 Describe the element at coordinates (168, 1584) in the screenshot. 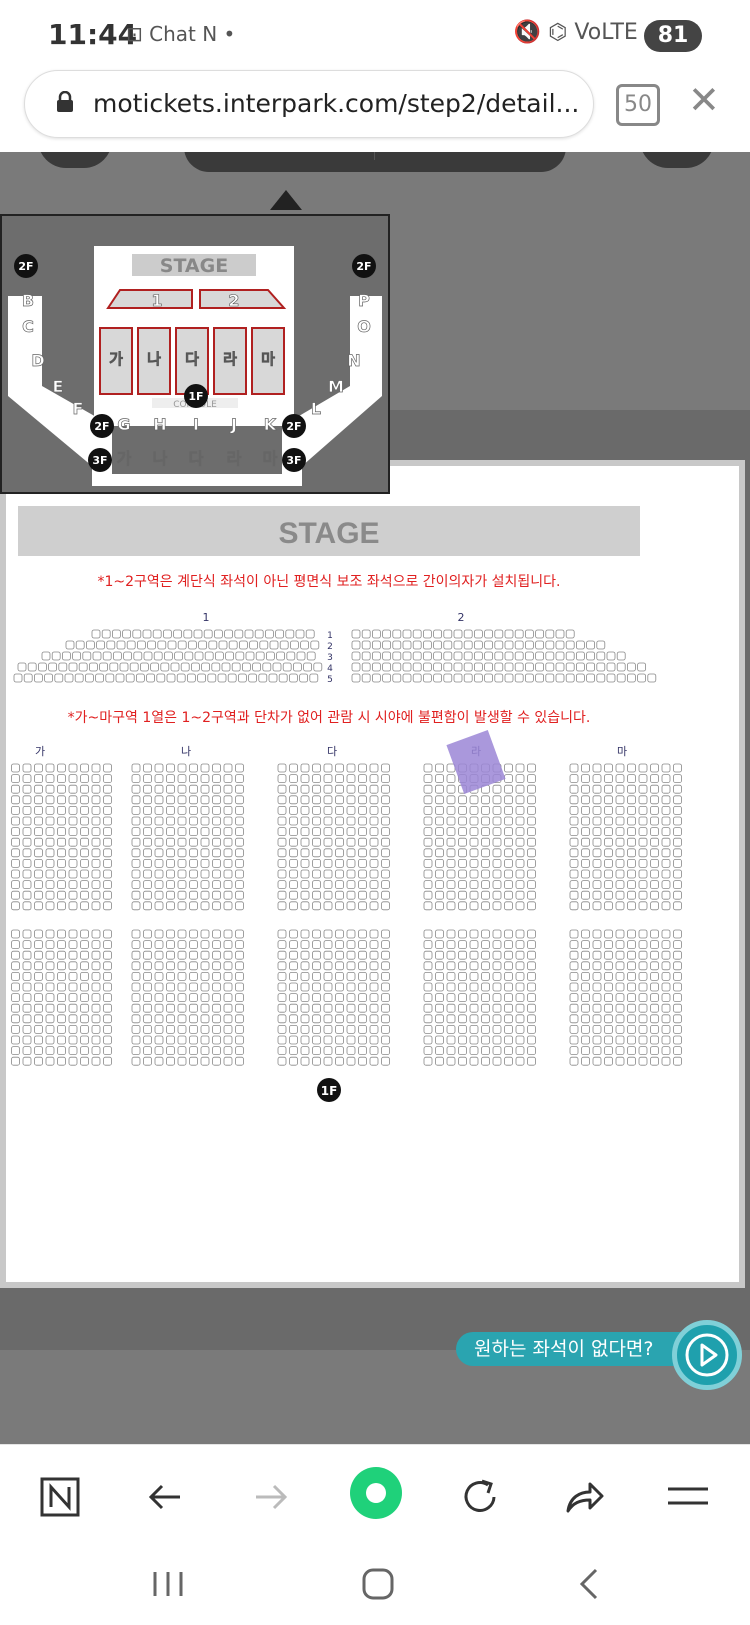

I see `recent-apps-icon` at that location.